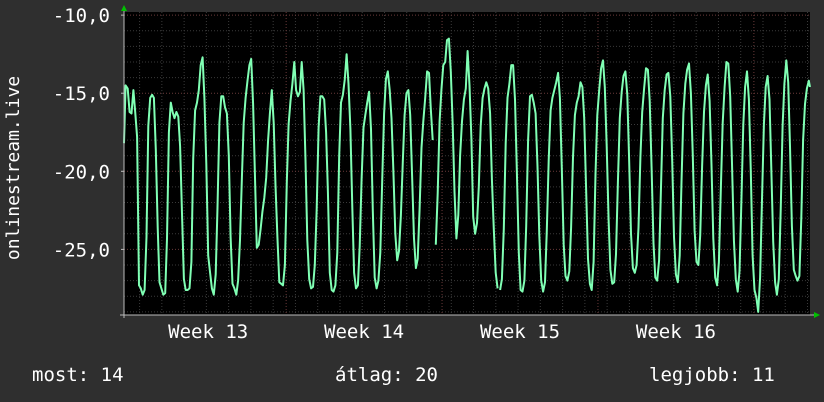 This screenshot has height=402, width=824. Describe the element at coordinates (13, 168) in the screenshot. I see `y-axis-label: onlinestream.live` at that location.